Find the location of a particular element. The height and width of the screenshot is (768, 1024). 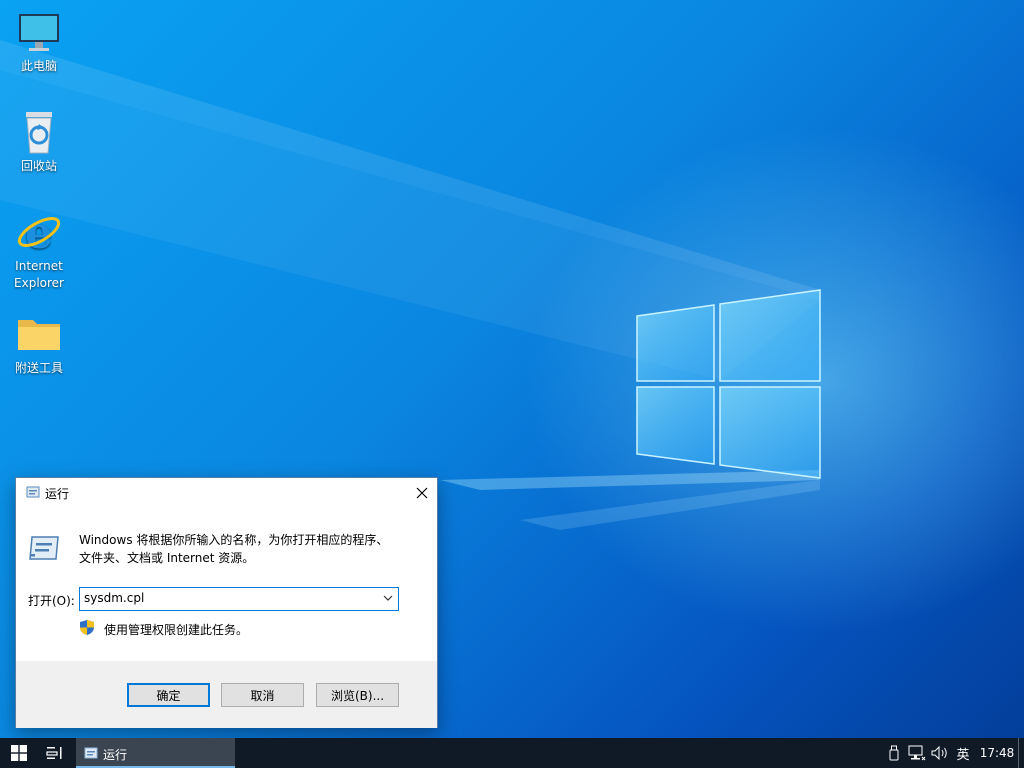

network-icon is located at coordinates (917, 753).